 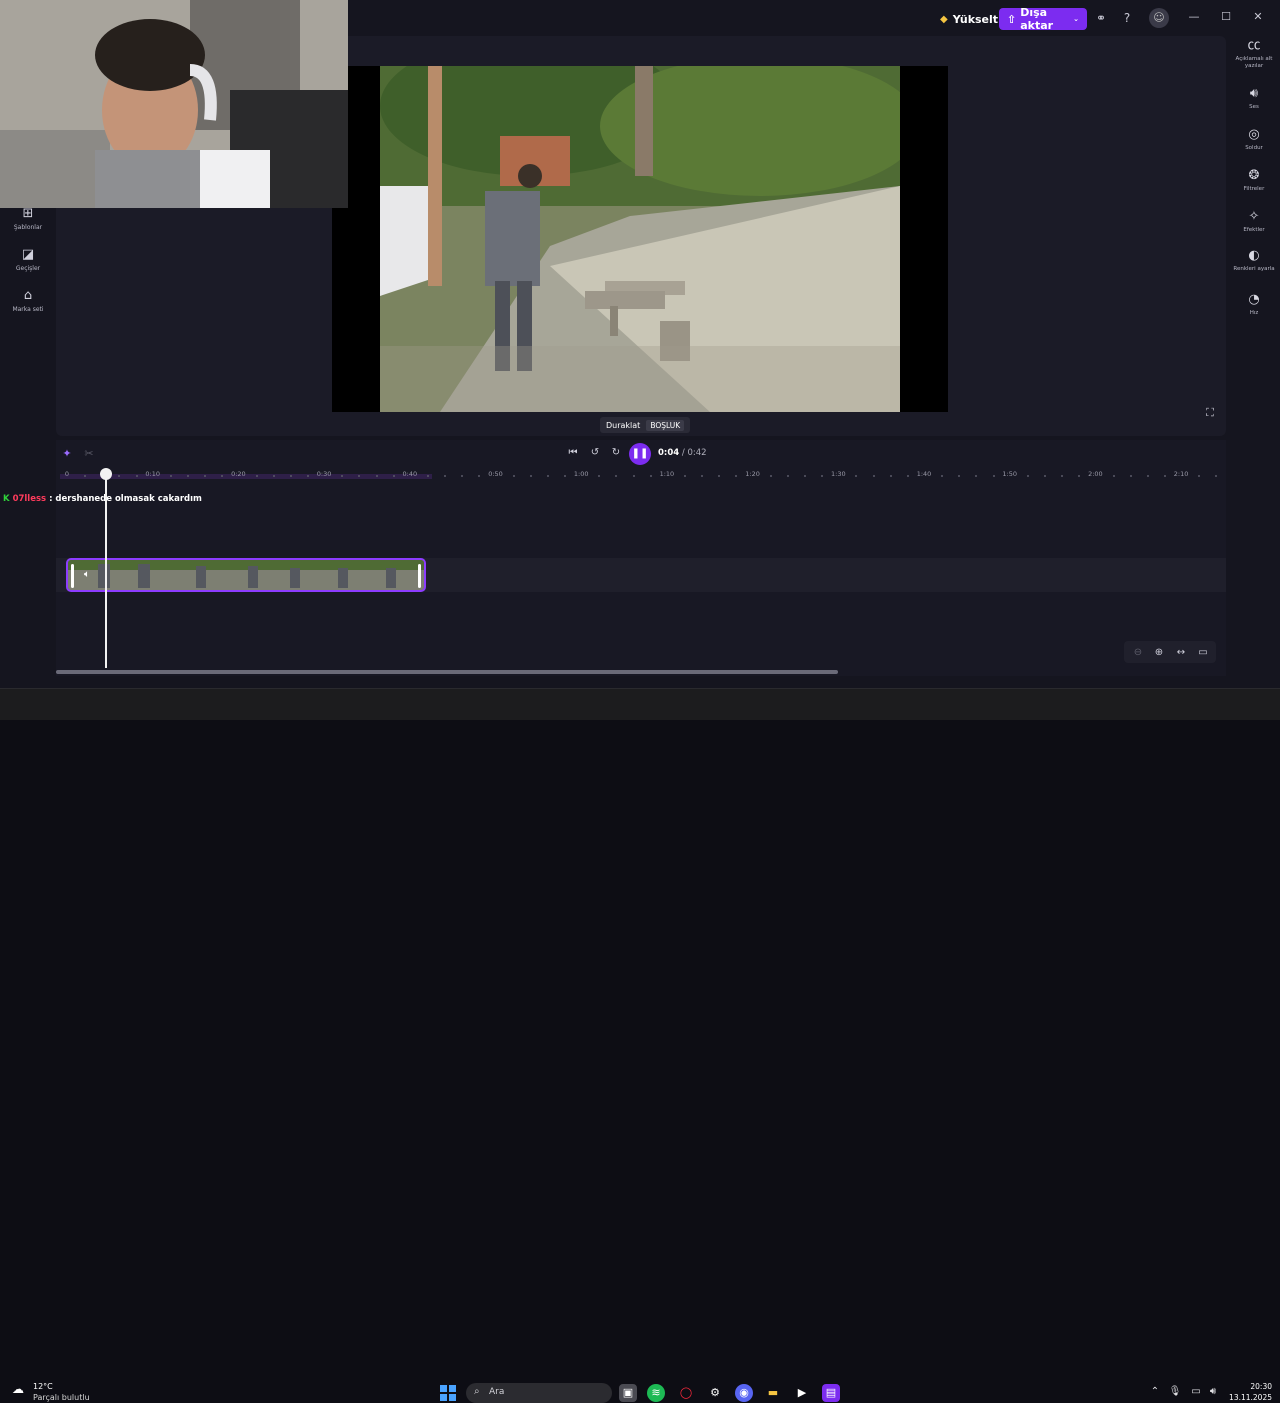 I want to click on ruler-tick-label: 1:10, so click(x=667, y=474).